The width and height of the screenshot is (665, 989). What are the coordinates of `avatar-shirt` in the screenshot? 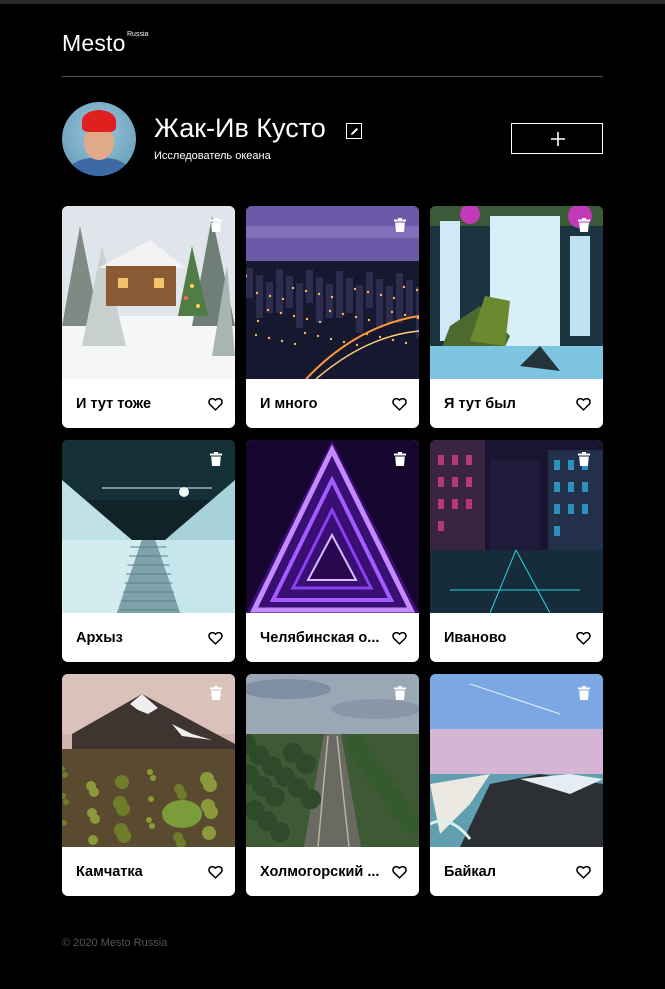 It's located at (99, 167).